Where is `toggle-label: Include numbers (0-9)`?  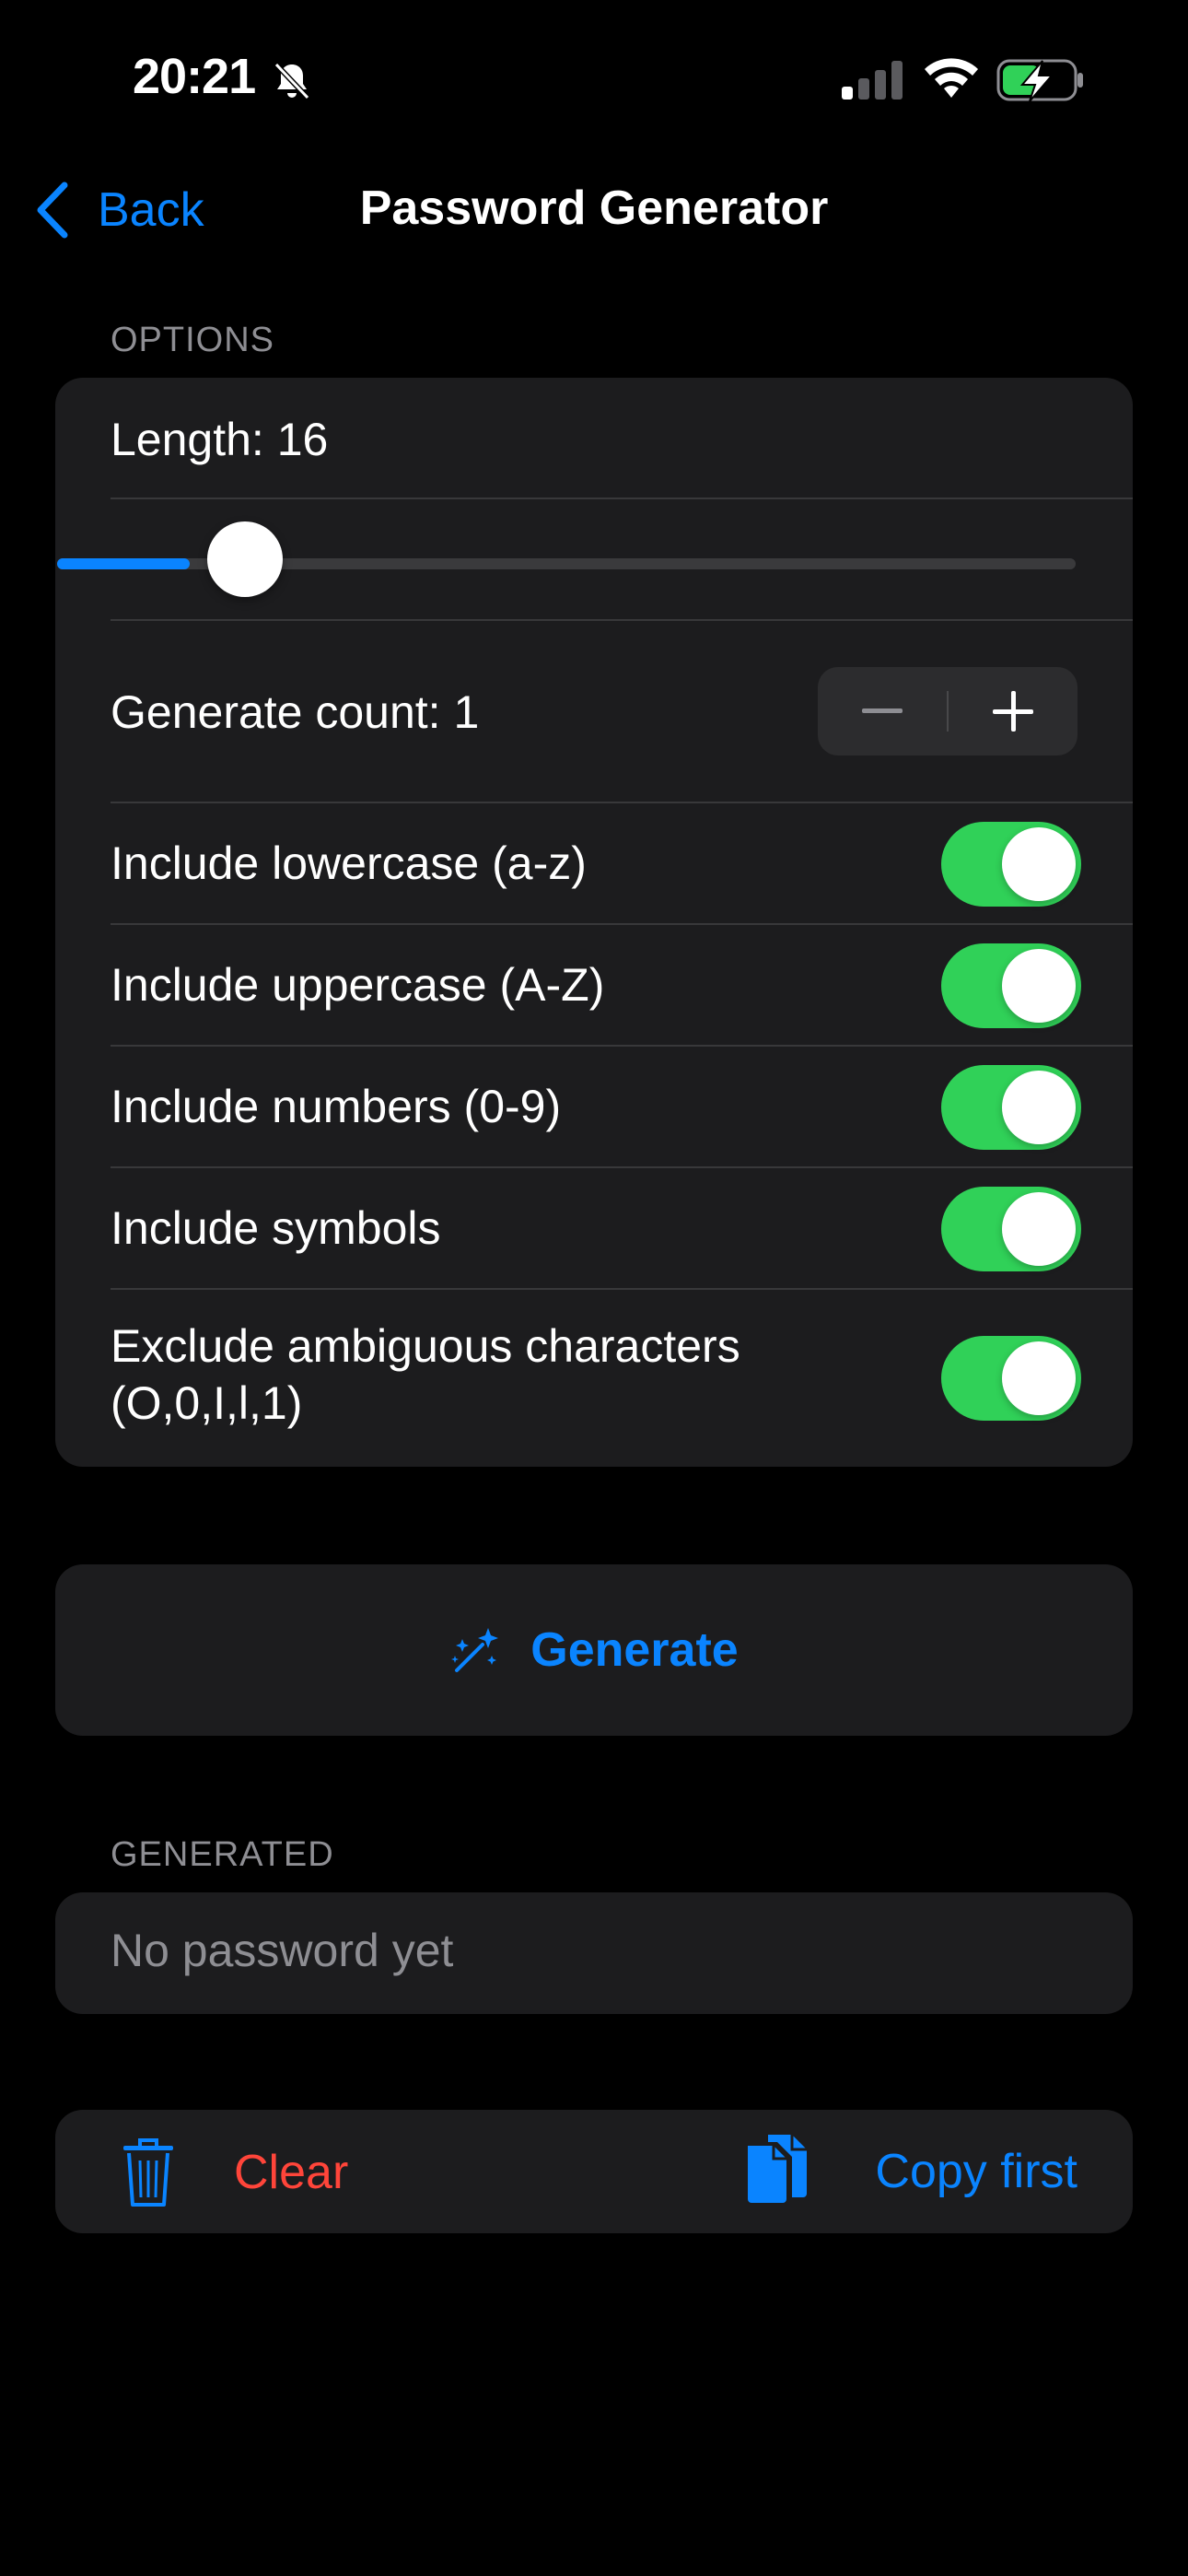 toggle-label: Include numbers (0-9) is located at coordinates (336, 1106).